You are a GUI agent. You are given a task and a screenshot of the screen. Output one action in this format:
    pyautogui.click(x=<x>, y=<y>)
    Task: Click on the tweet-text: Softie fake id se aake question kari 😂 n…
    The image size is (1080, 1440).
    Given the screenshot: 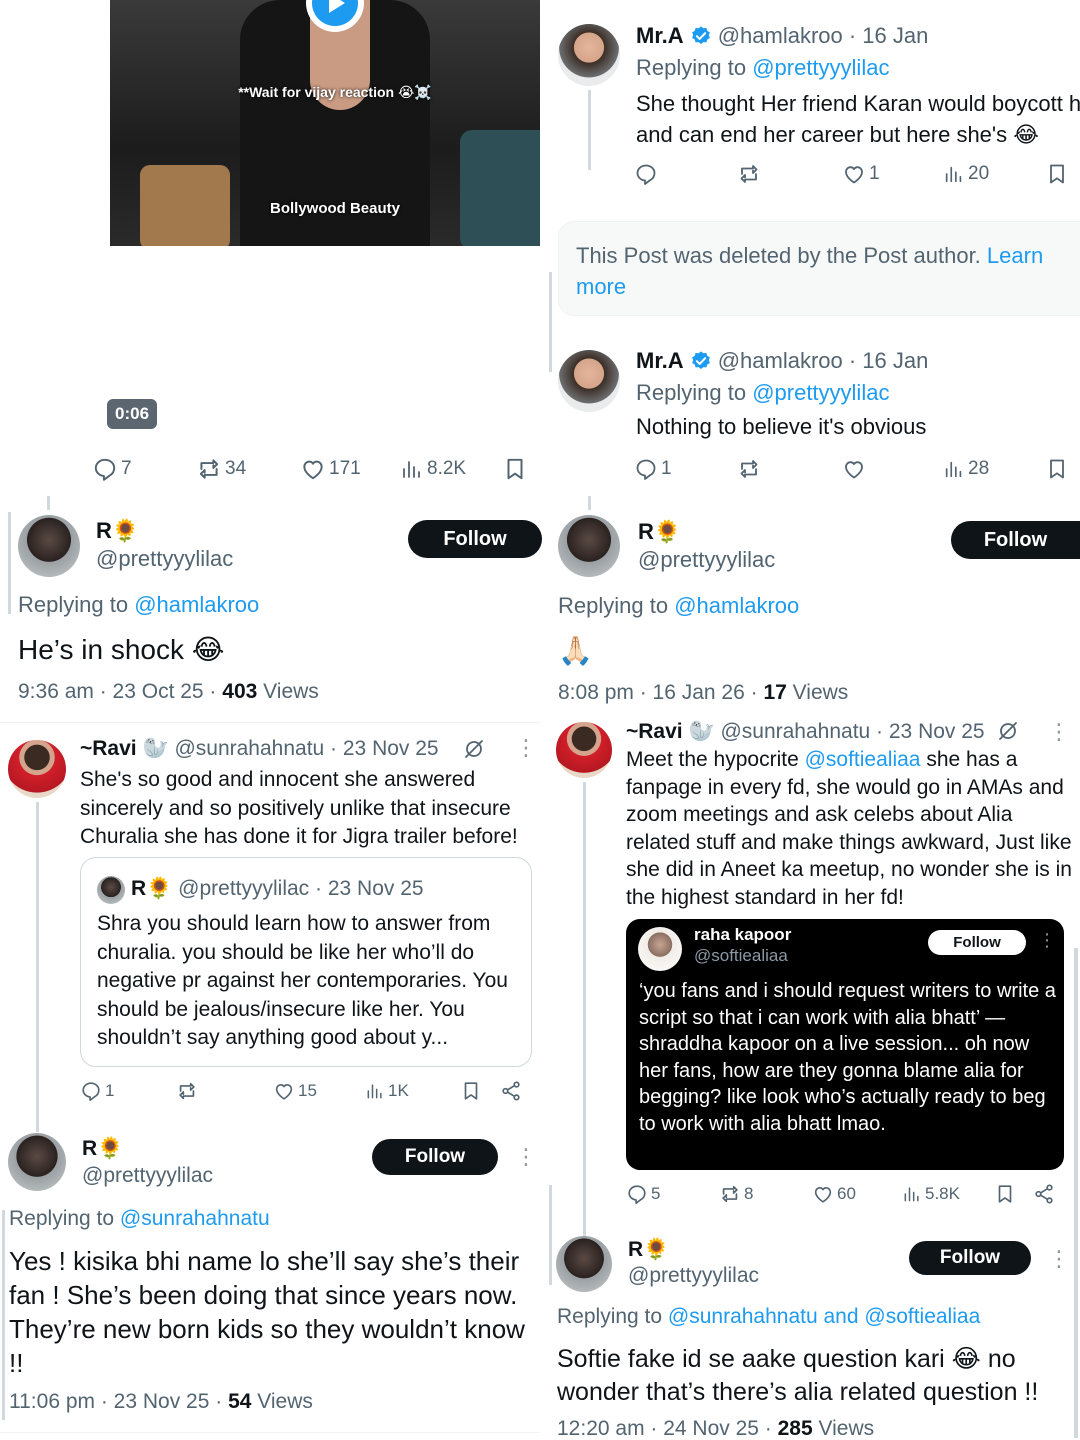 What is the action you would take?
    pyautogui.click(x=798, y=1375)
    